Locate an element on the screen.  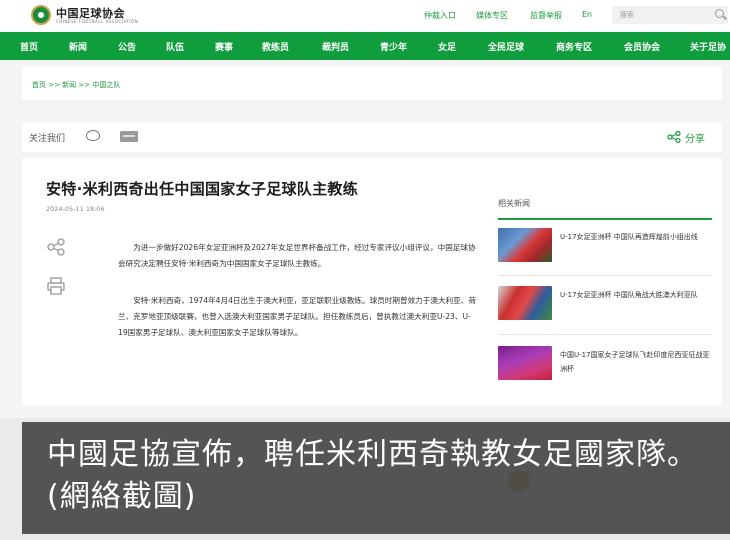
cfa-logo-icon is located at coordinates (41, 15).